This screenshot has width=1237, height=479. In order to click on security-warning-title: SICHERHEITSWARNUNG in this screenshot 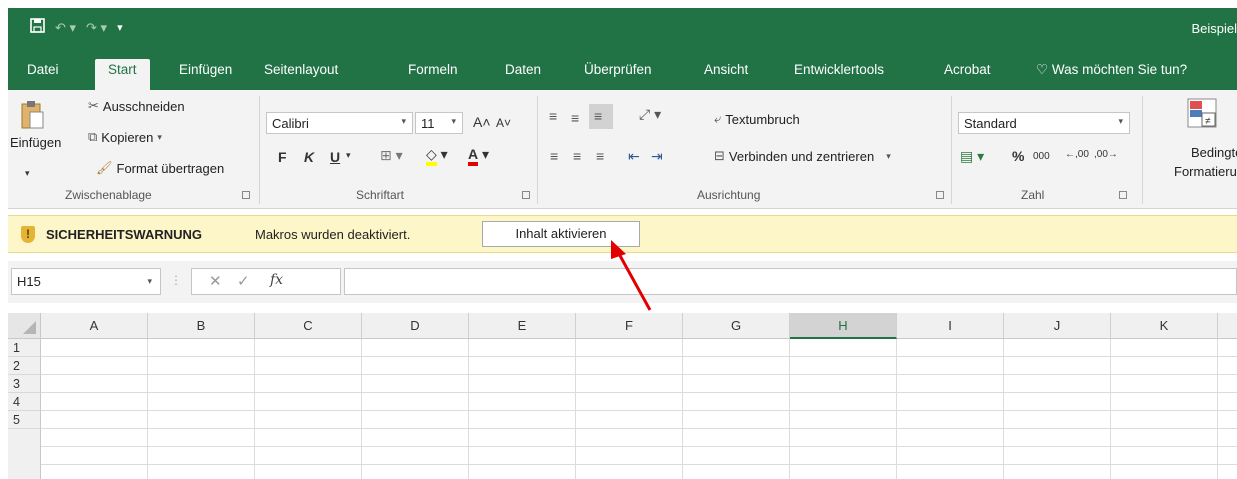, I will do `click(124, 234)`.